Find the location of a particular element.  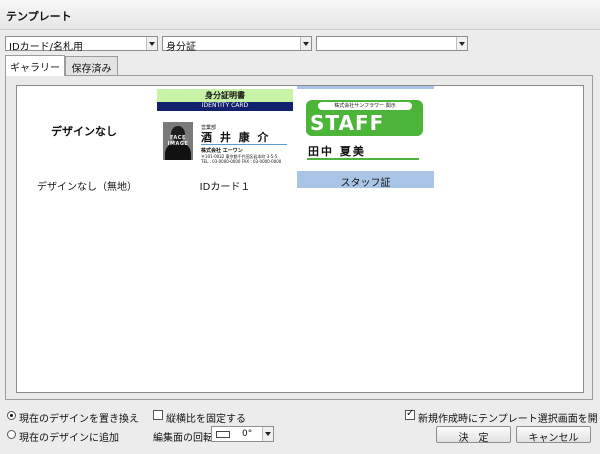

tab-saved: 保存済み is located at coordinates (91, 65).